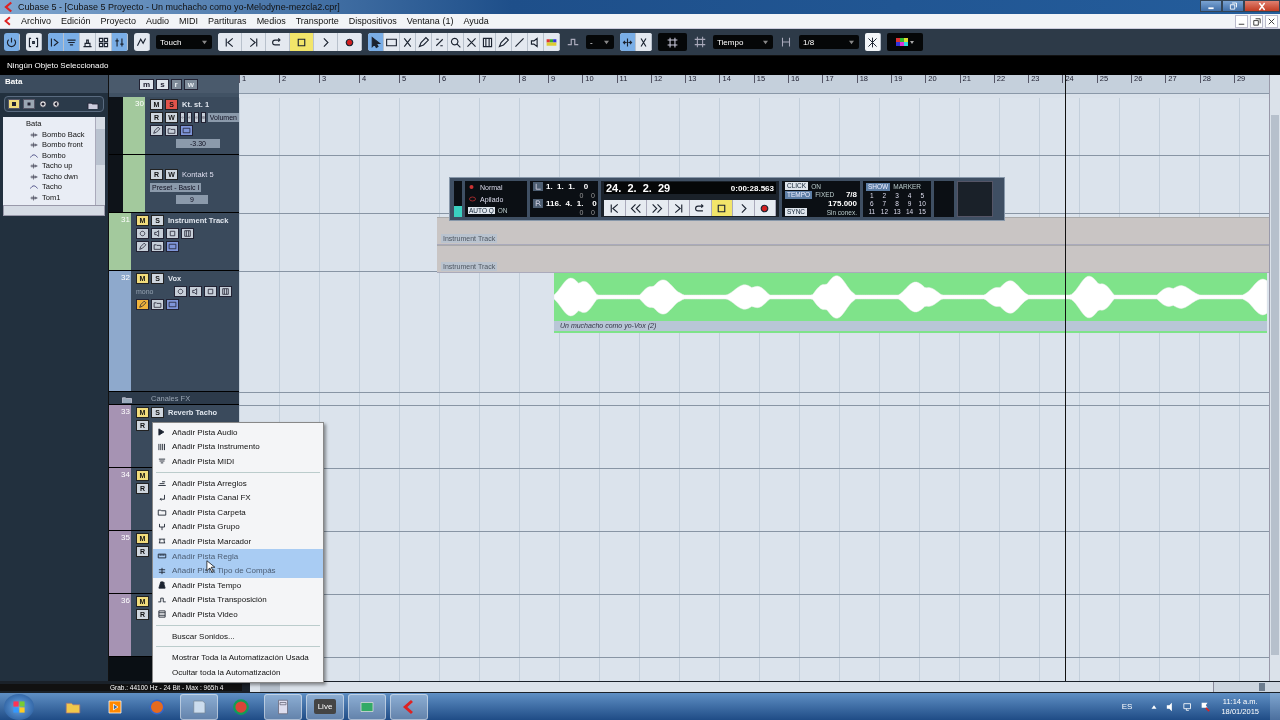 This screenshot has width=1280, height=720. What do you see at coordinates (125, 474) in the screenshot?
I see `track-number: 34` at bounding box center [125, 474].